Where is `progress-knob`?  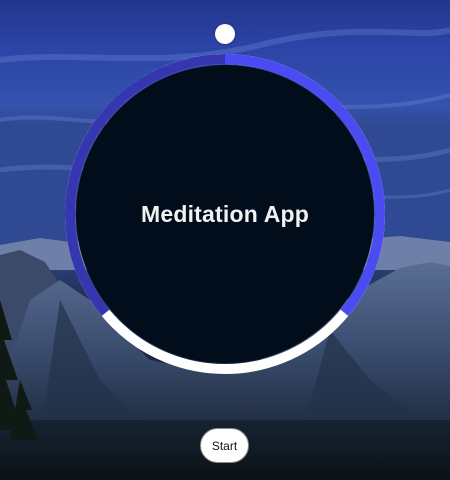
progress-knob is located at coordinates (225, 34).